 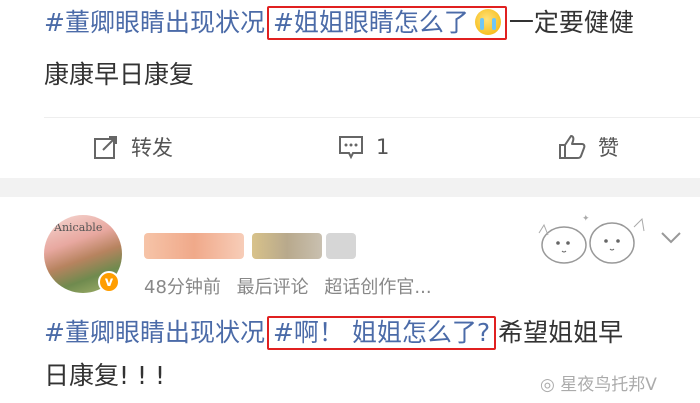 I want to click on weibo-logo-icon: ◎, so click(x=547, y=385).